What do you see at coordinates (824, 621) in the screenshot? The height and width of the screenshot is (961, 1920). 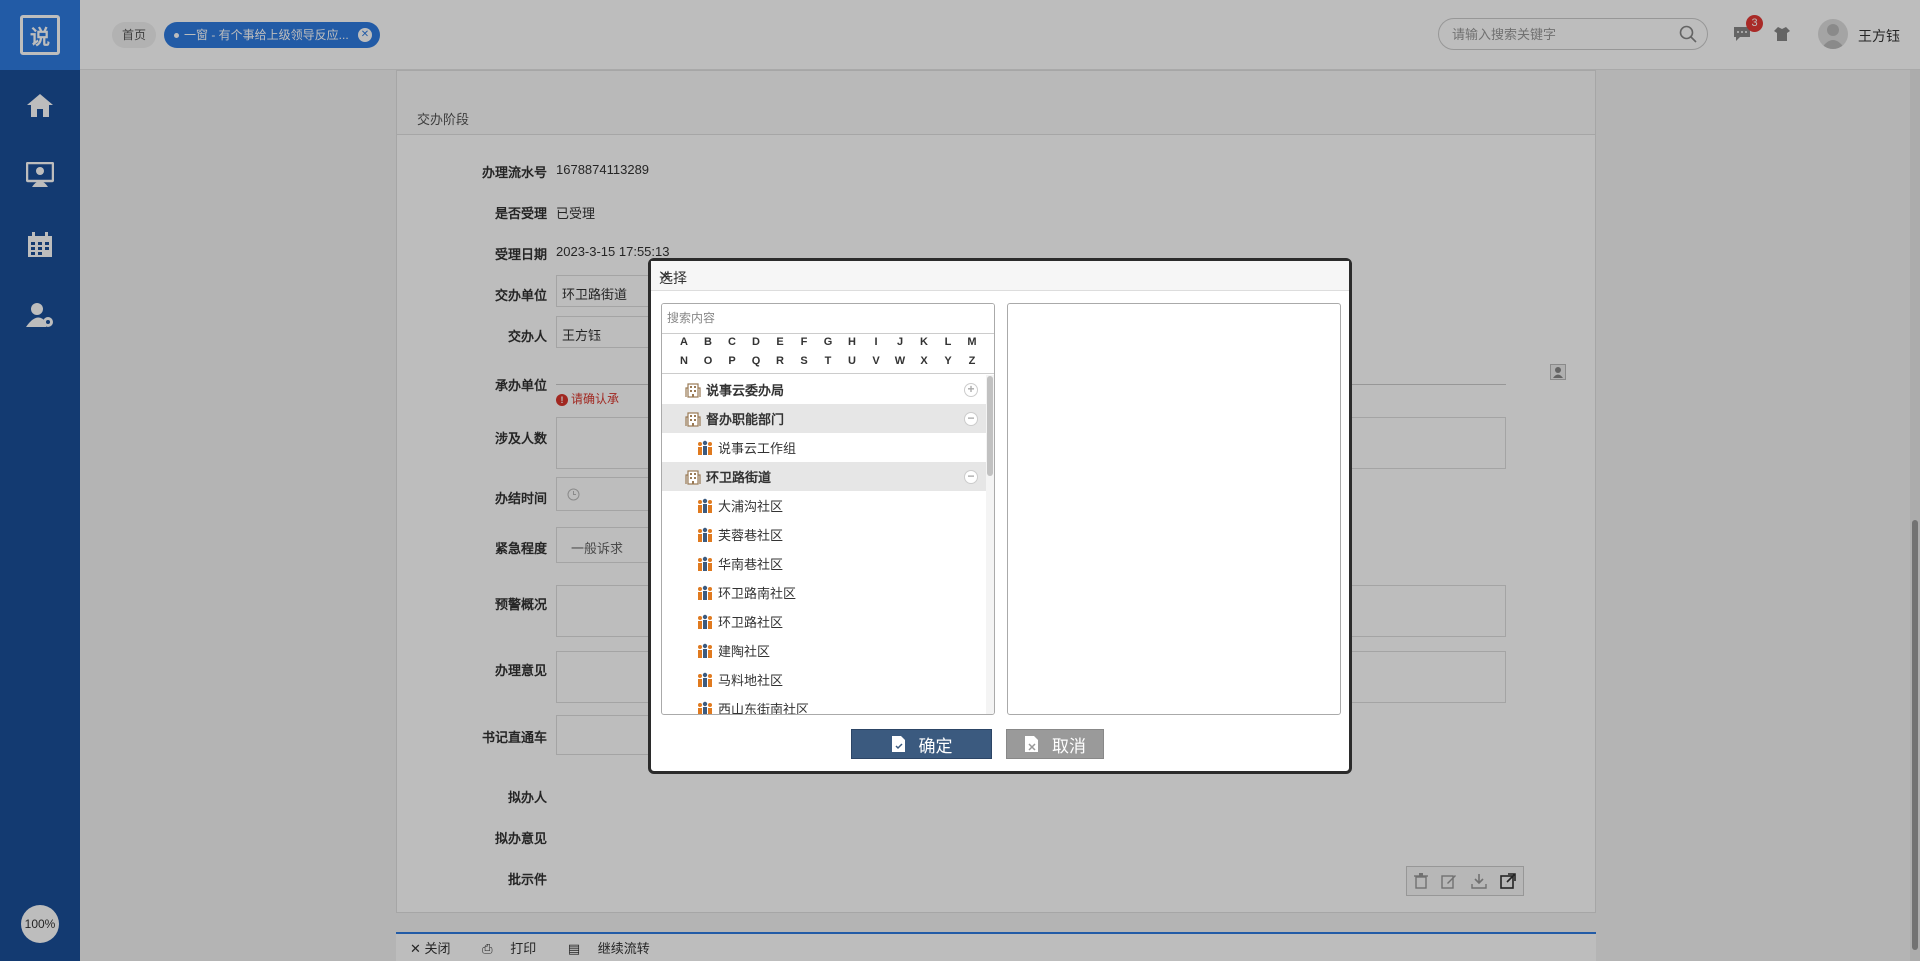 I see `tree-item: 环卫路社区` at bounding box center [824, 621].